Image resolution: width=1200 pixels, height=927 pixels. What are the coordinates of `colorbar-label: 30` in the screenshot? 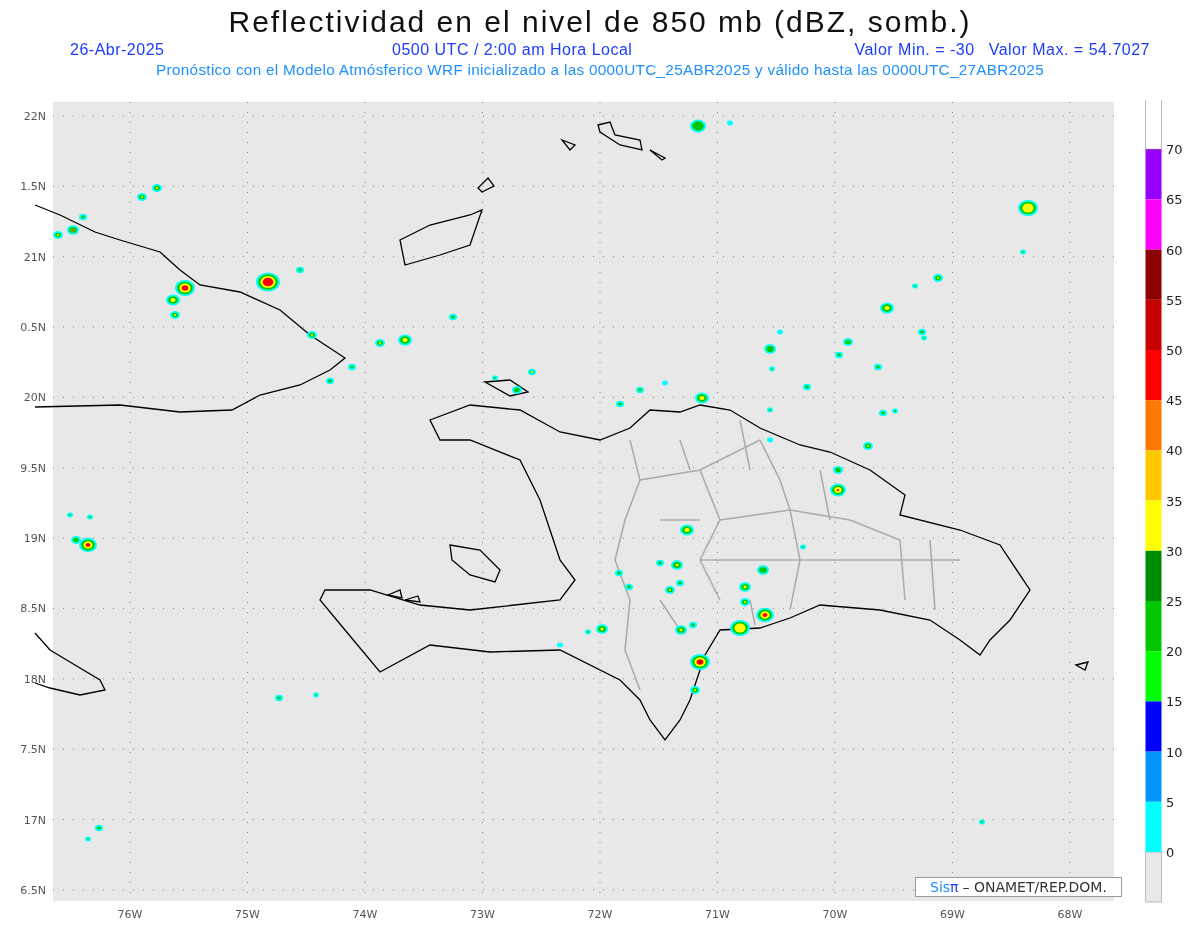 It's located at (1174, 551).